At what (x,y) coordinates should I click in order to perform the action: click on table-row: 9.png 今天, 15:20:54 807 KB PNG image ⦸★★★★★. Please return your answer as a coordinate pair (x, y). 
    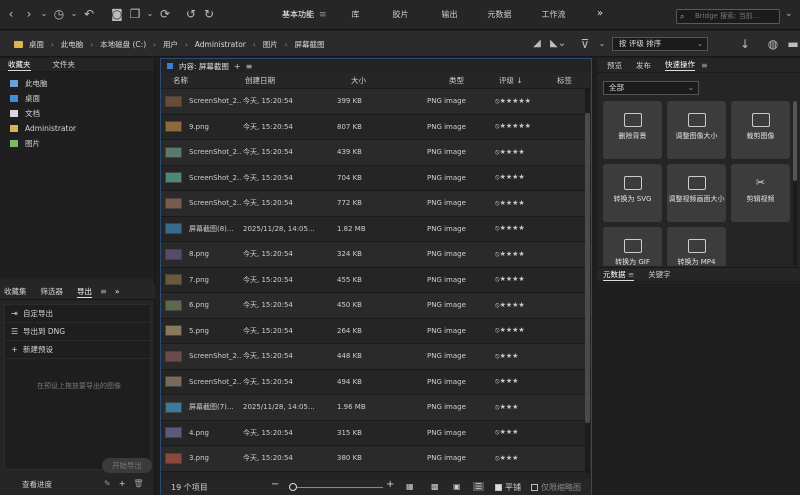
    Looking at the image, I should click on (376, 127).